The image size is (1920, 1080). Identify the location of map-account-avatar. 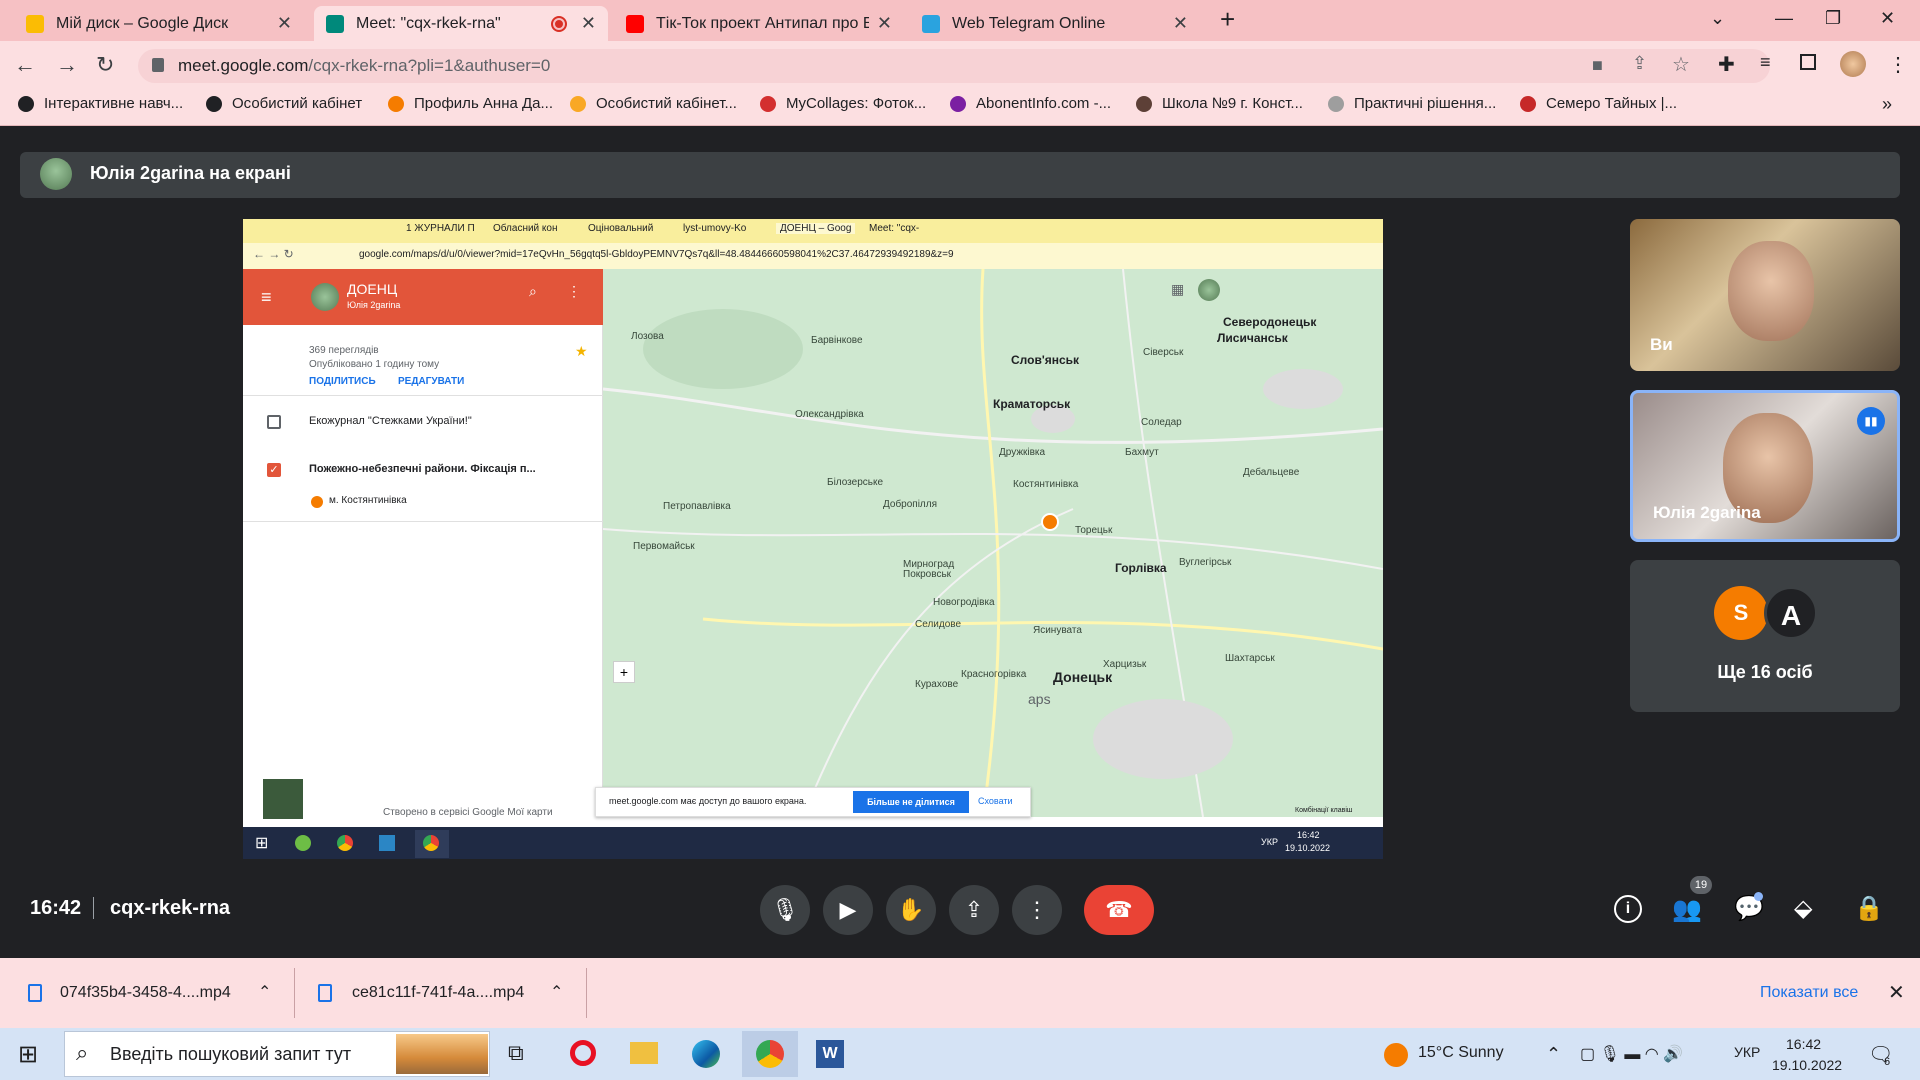
(1209, 290).